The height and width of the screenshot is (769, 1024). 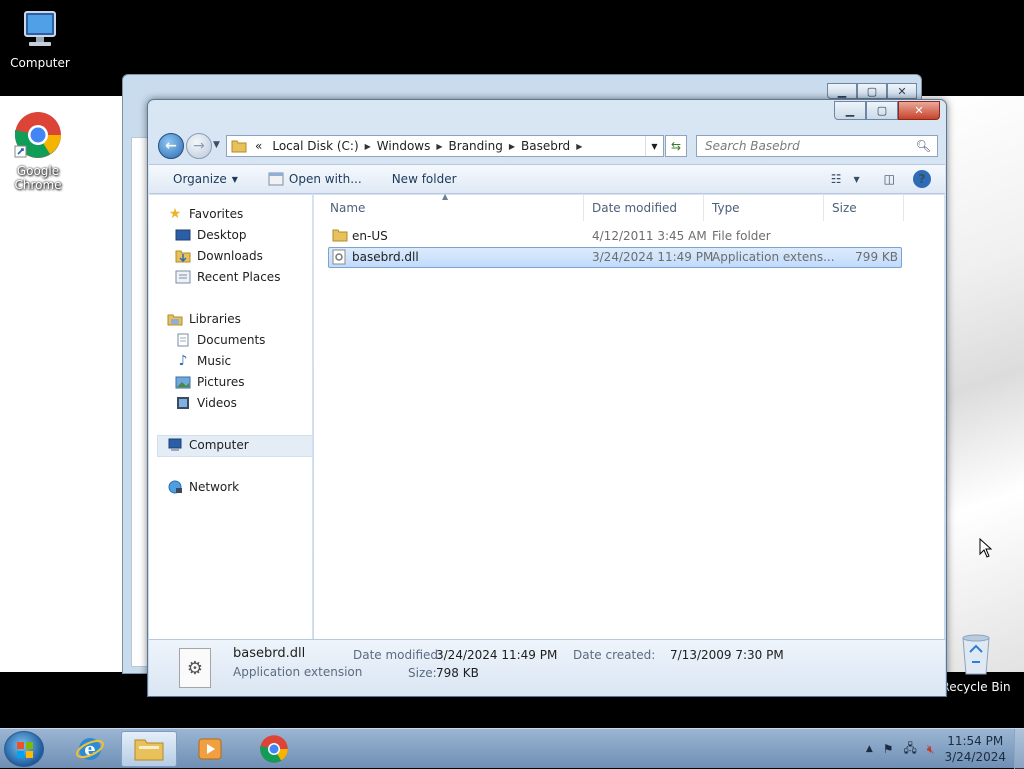 I want to click on desktop-icon-computer: Computer, so click(x=40, y=39).